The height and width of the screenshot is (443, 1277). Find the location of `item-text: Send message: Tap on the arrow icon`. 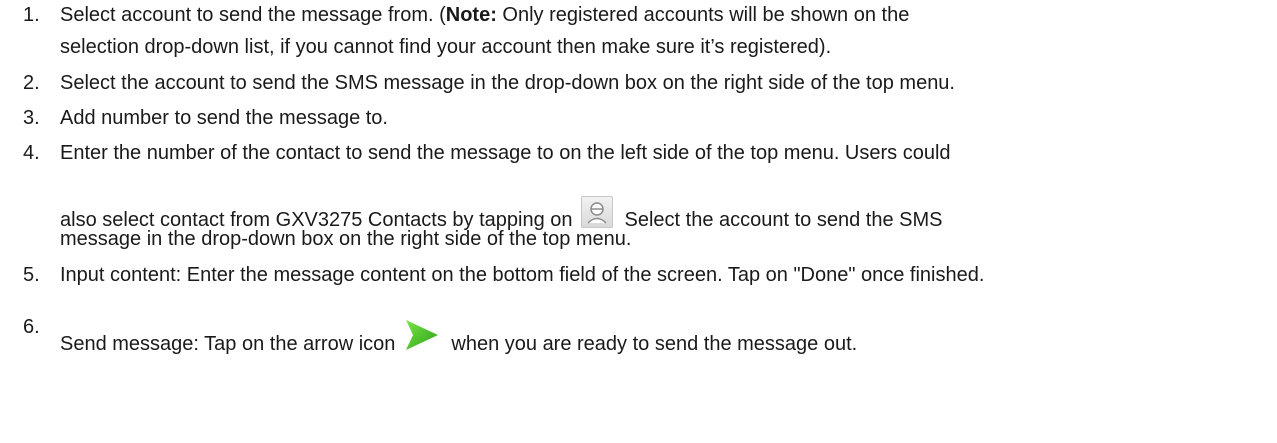

item-text: Send message: Tap on the arrow icon is located at coordinates (228, 344).